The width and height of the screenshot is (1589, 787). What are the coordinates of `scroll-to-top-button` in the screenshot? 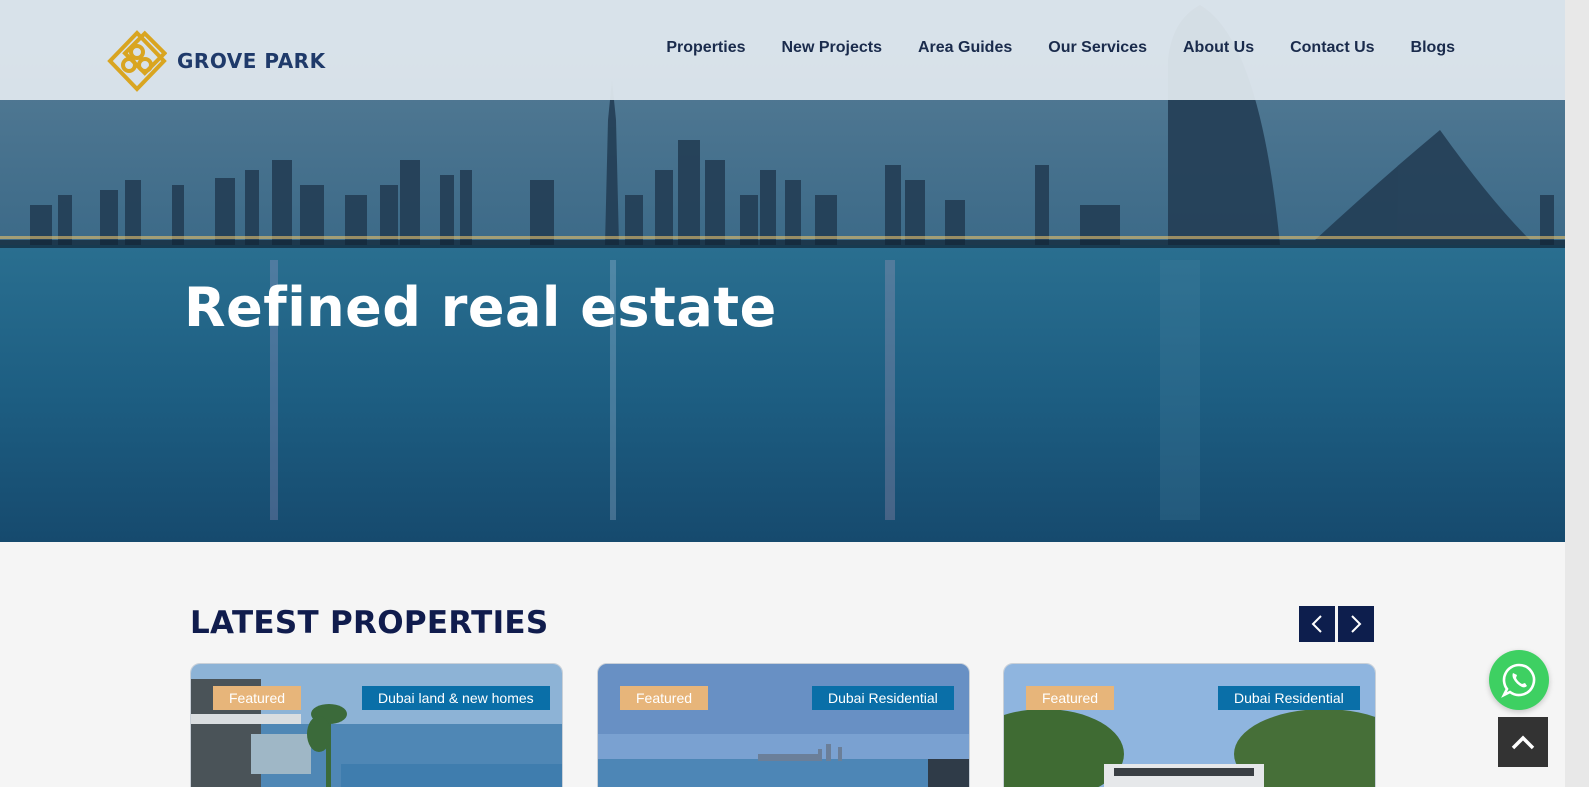 It's located at (1523, 742).